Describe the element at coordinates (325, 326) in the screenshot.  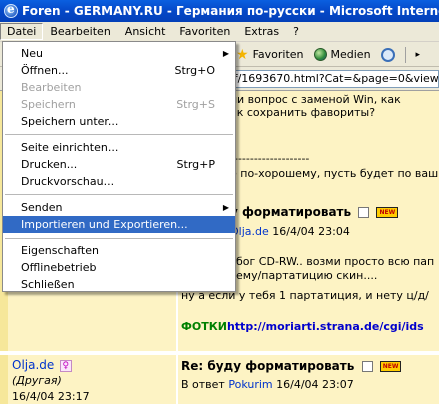
I see `external-link: http://moriarti.strana.de/cgi/ids` at that location.